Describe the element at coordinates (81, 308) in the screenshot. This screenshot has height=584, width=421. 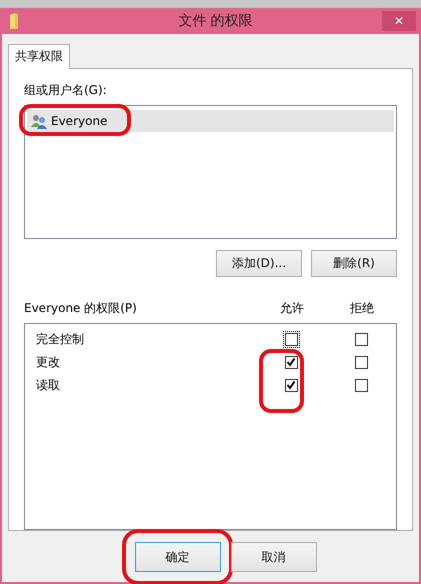
I see `permissions-label: Everyone 的权限(P)` at that location.